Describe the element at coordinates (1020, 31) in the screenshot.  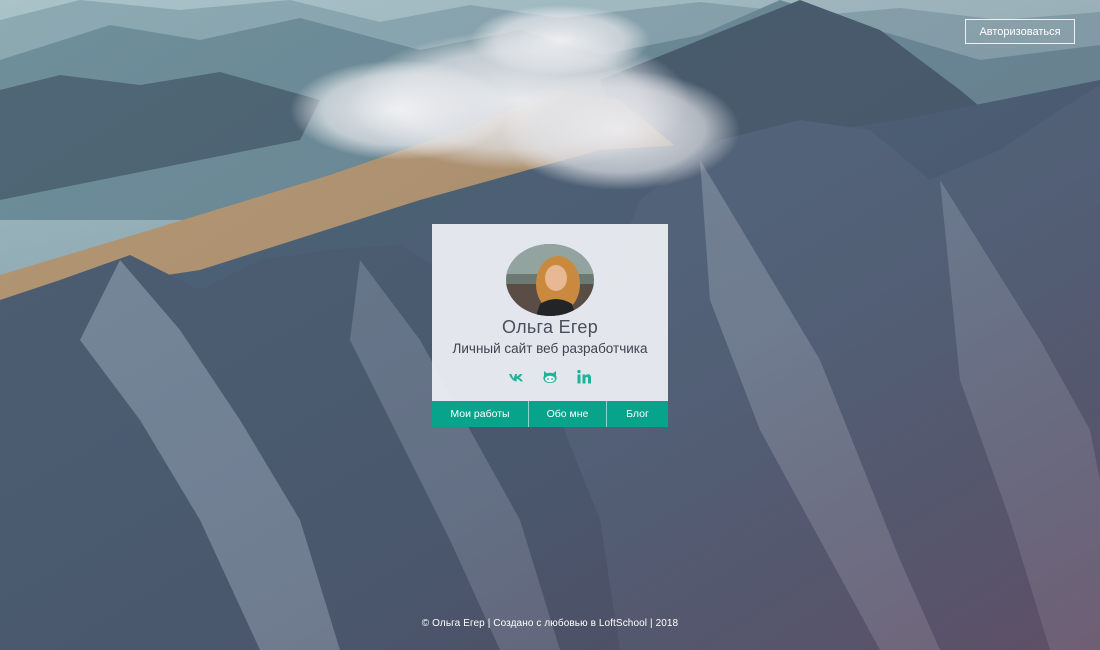
I see `auth-button: Авторизоваться` at that location.